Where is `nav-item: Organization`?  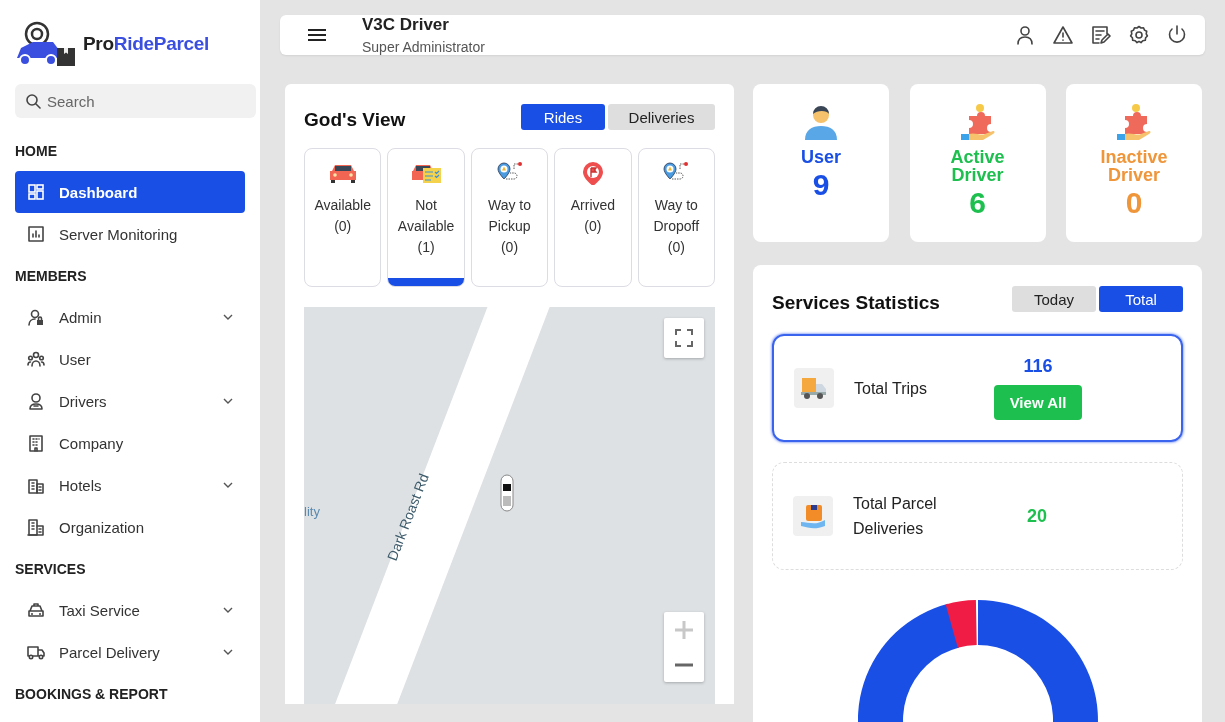 nav-item: Organization is located at coordinates (130, 527).